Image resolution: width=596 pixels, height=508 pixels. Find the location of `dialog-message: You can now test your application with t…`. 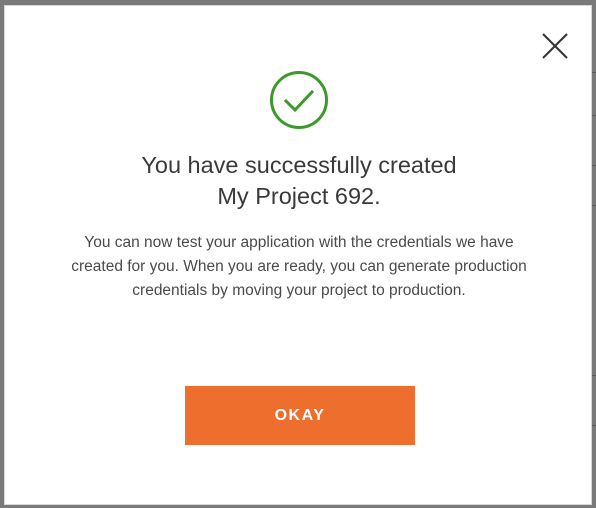

dialog-message: You can now test your application with t… is located at coordinates (299, 266).